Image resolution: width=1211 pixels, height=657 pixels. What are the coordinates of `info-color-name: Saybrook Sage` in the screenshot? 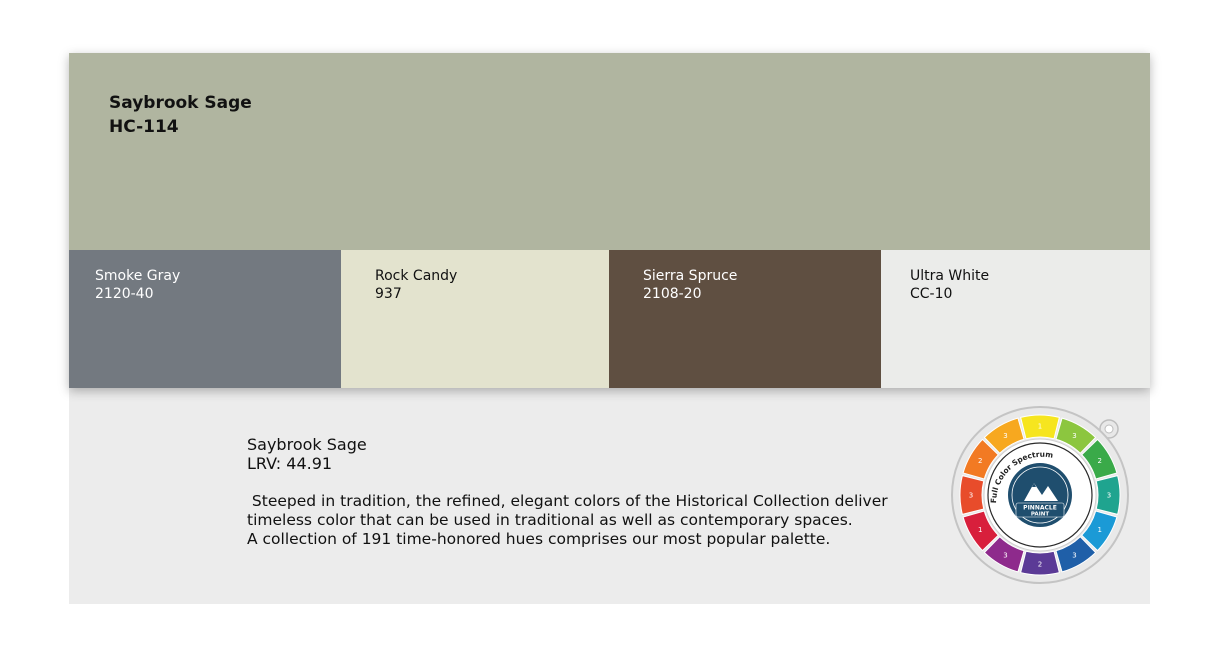 It's located at (307, 444).